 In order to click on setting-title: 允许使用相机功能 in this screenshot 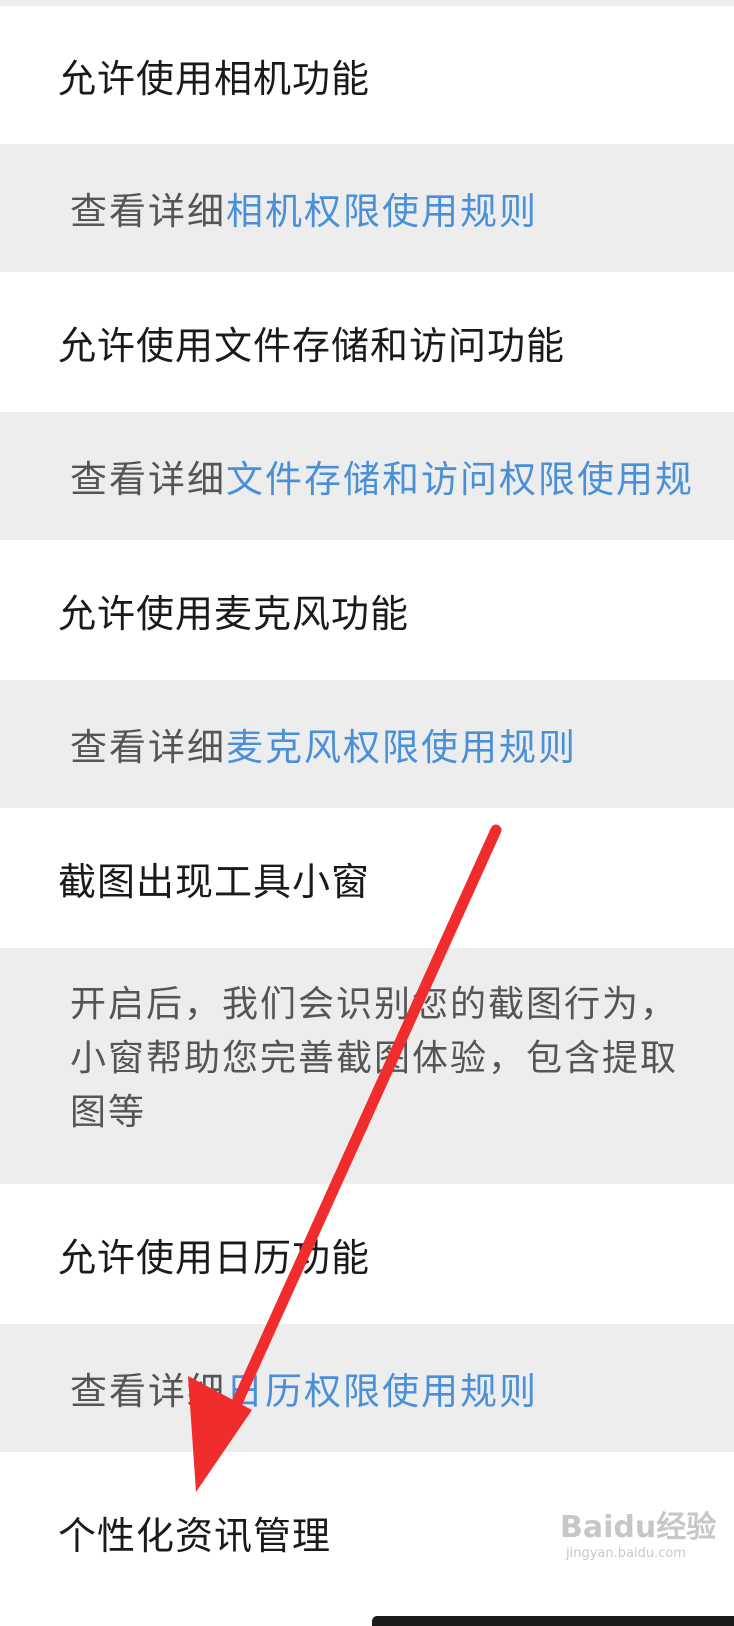, I will do `click(214, 78)`.